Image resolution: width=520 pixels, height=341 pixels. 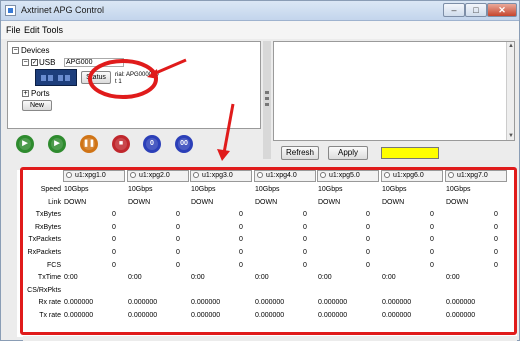 I want to click on tree-ports: + Ports, so click(x=36, y=93).